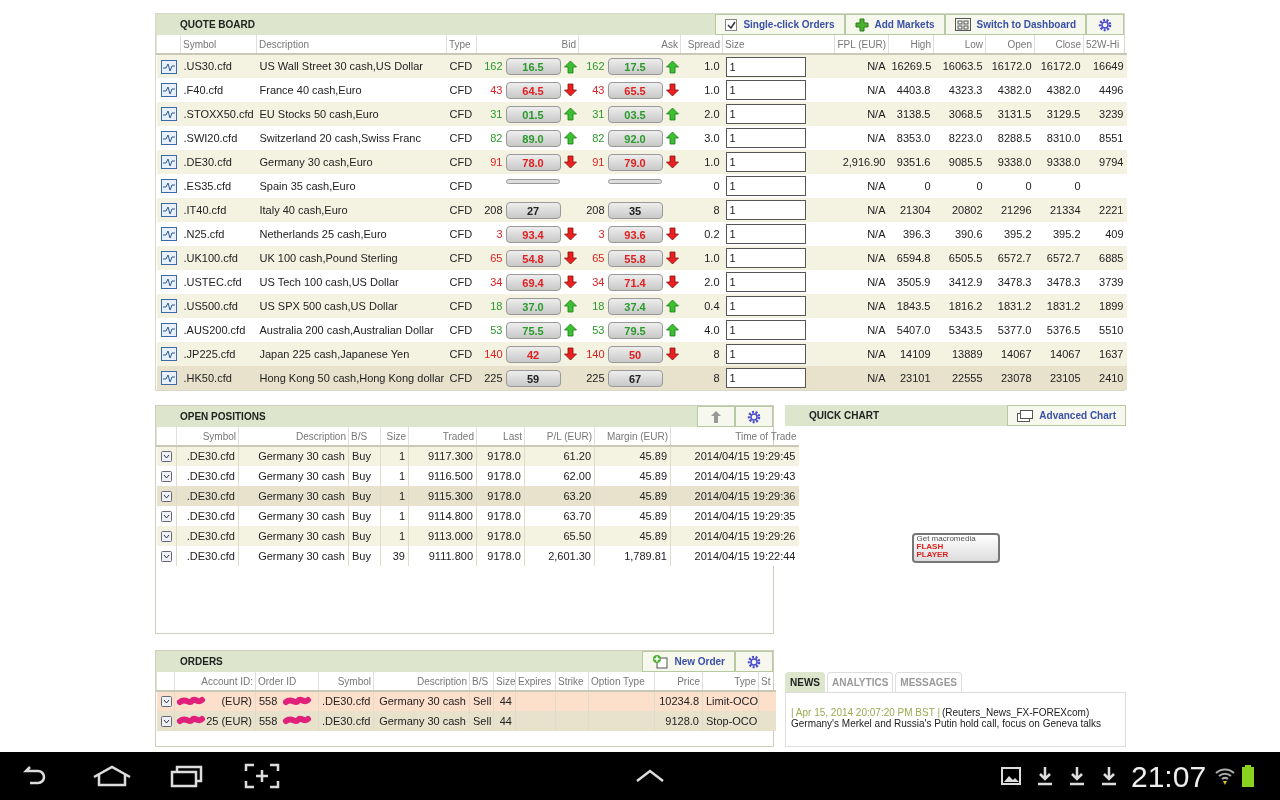 The width and height of the screenshot is (1280, 800). What do you see at coordinates (688, 661) in the screenshot?
I see `toolbar-button: New Order` at bounding box center [688, 661].